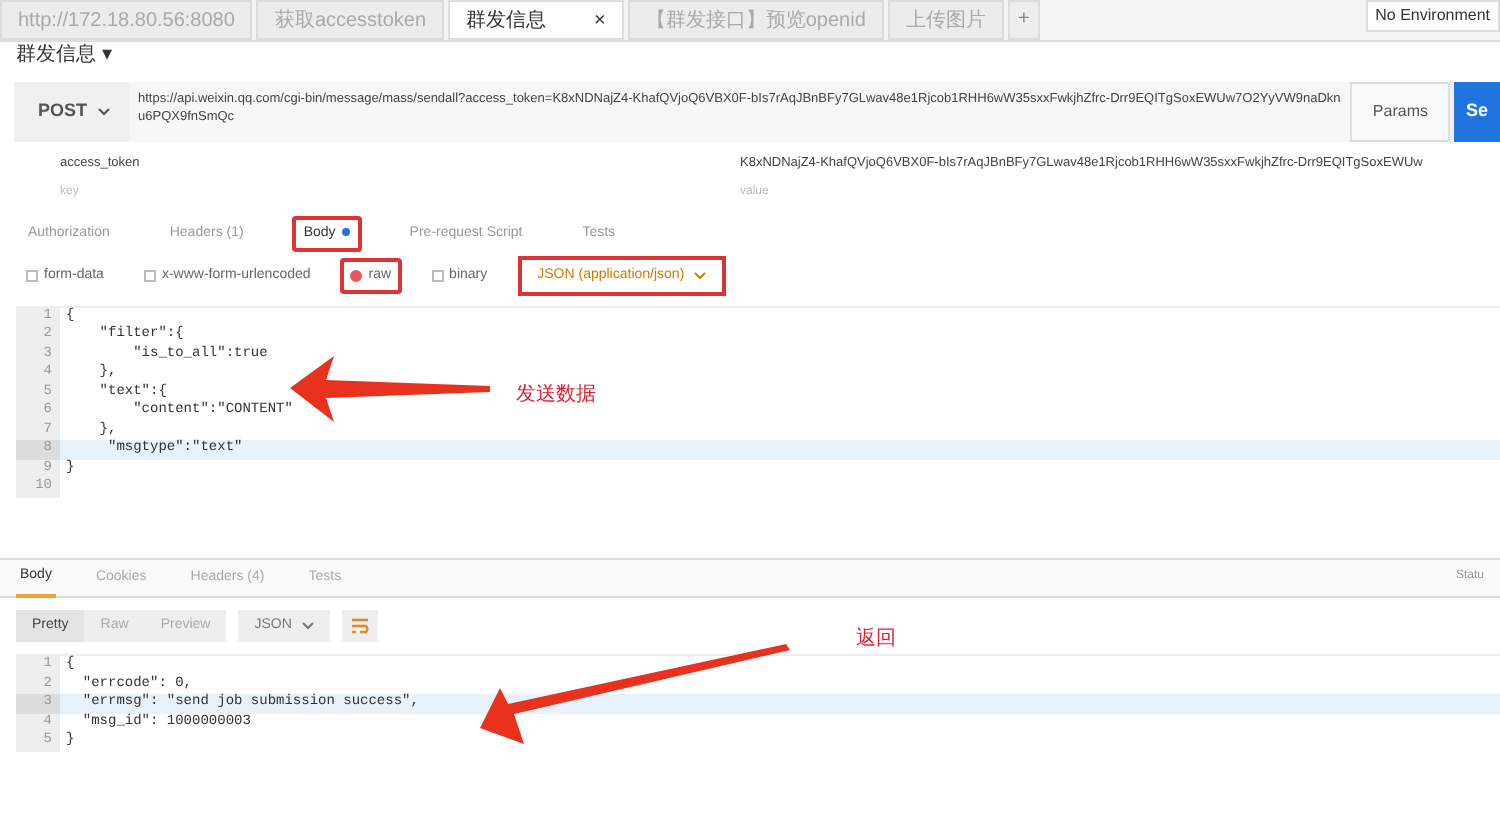  What do you see at coordinates (359, 626) in the screenshot?
I see `wrap-lines-icon` at bounding box center [359, 626].